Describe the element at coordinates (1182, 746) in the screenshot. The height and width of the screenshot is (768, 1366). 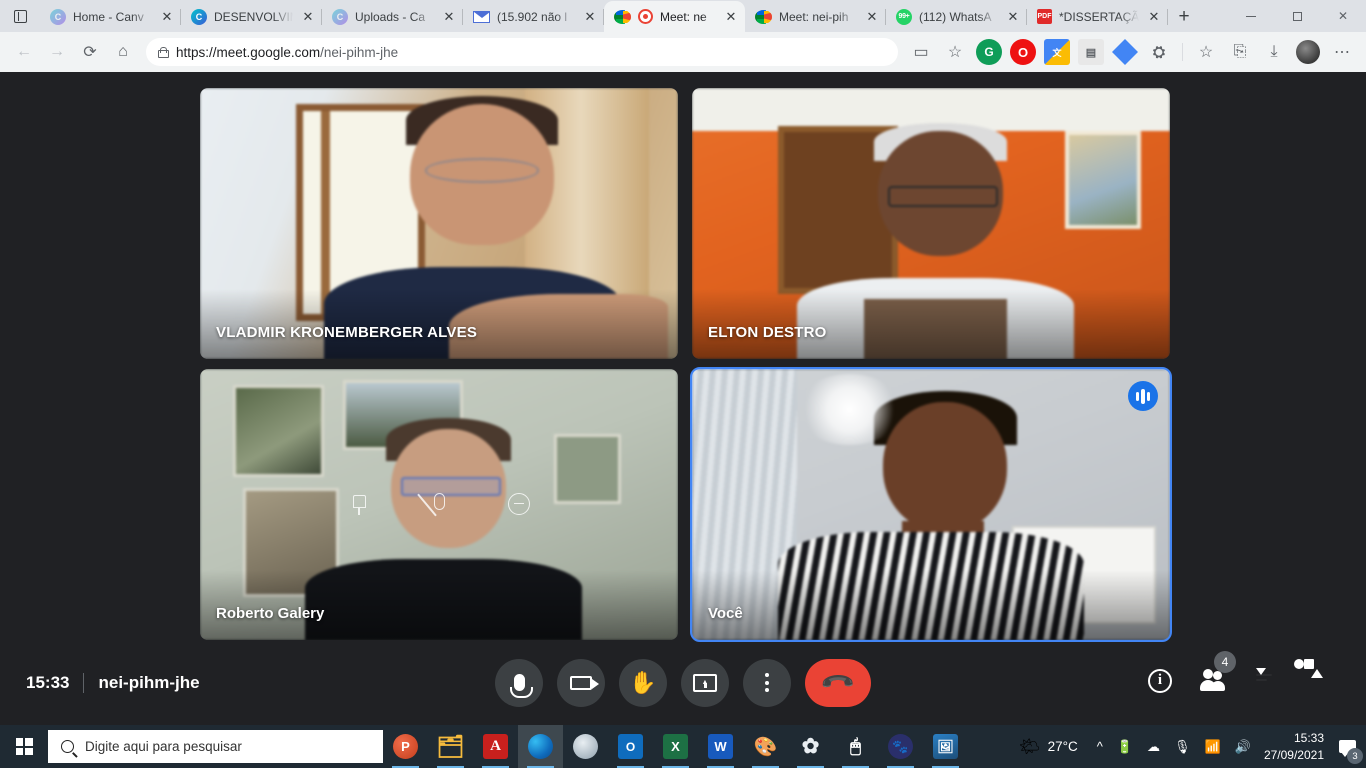
I see `microphone-active-icon: 🎙` at that location.